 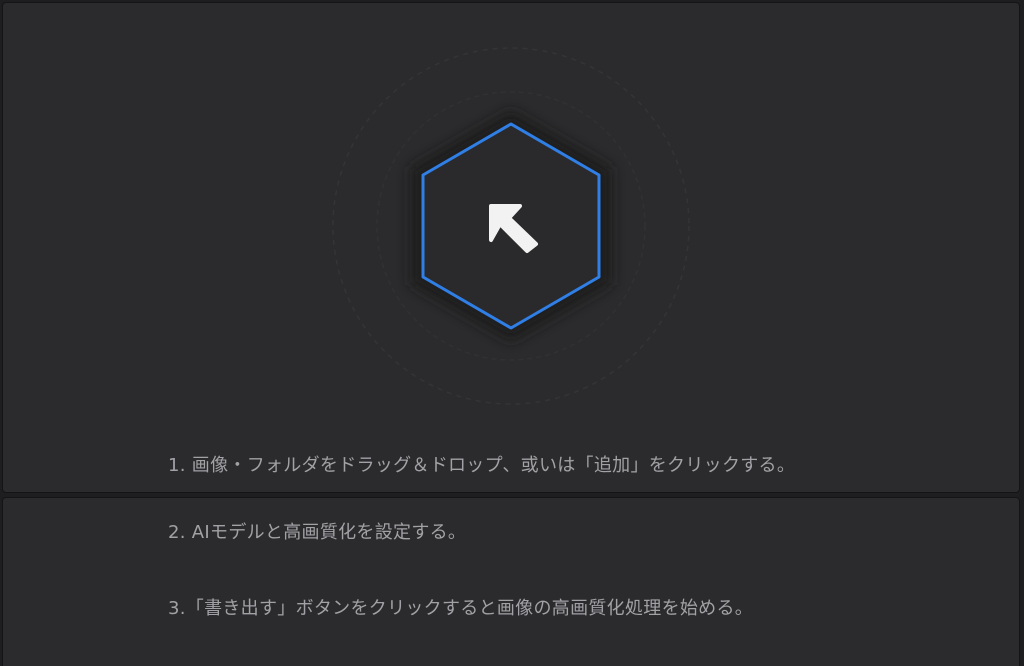 What do you see at coordinates (482, 465) in the screenshot?
I see `instruction-step-1: 1. 画像・フォルダをドラッグ＆ドロップ、或いは「追加」をクリックする。` at bounding box center [482, 465].